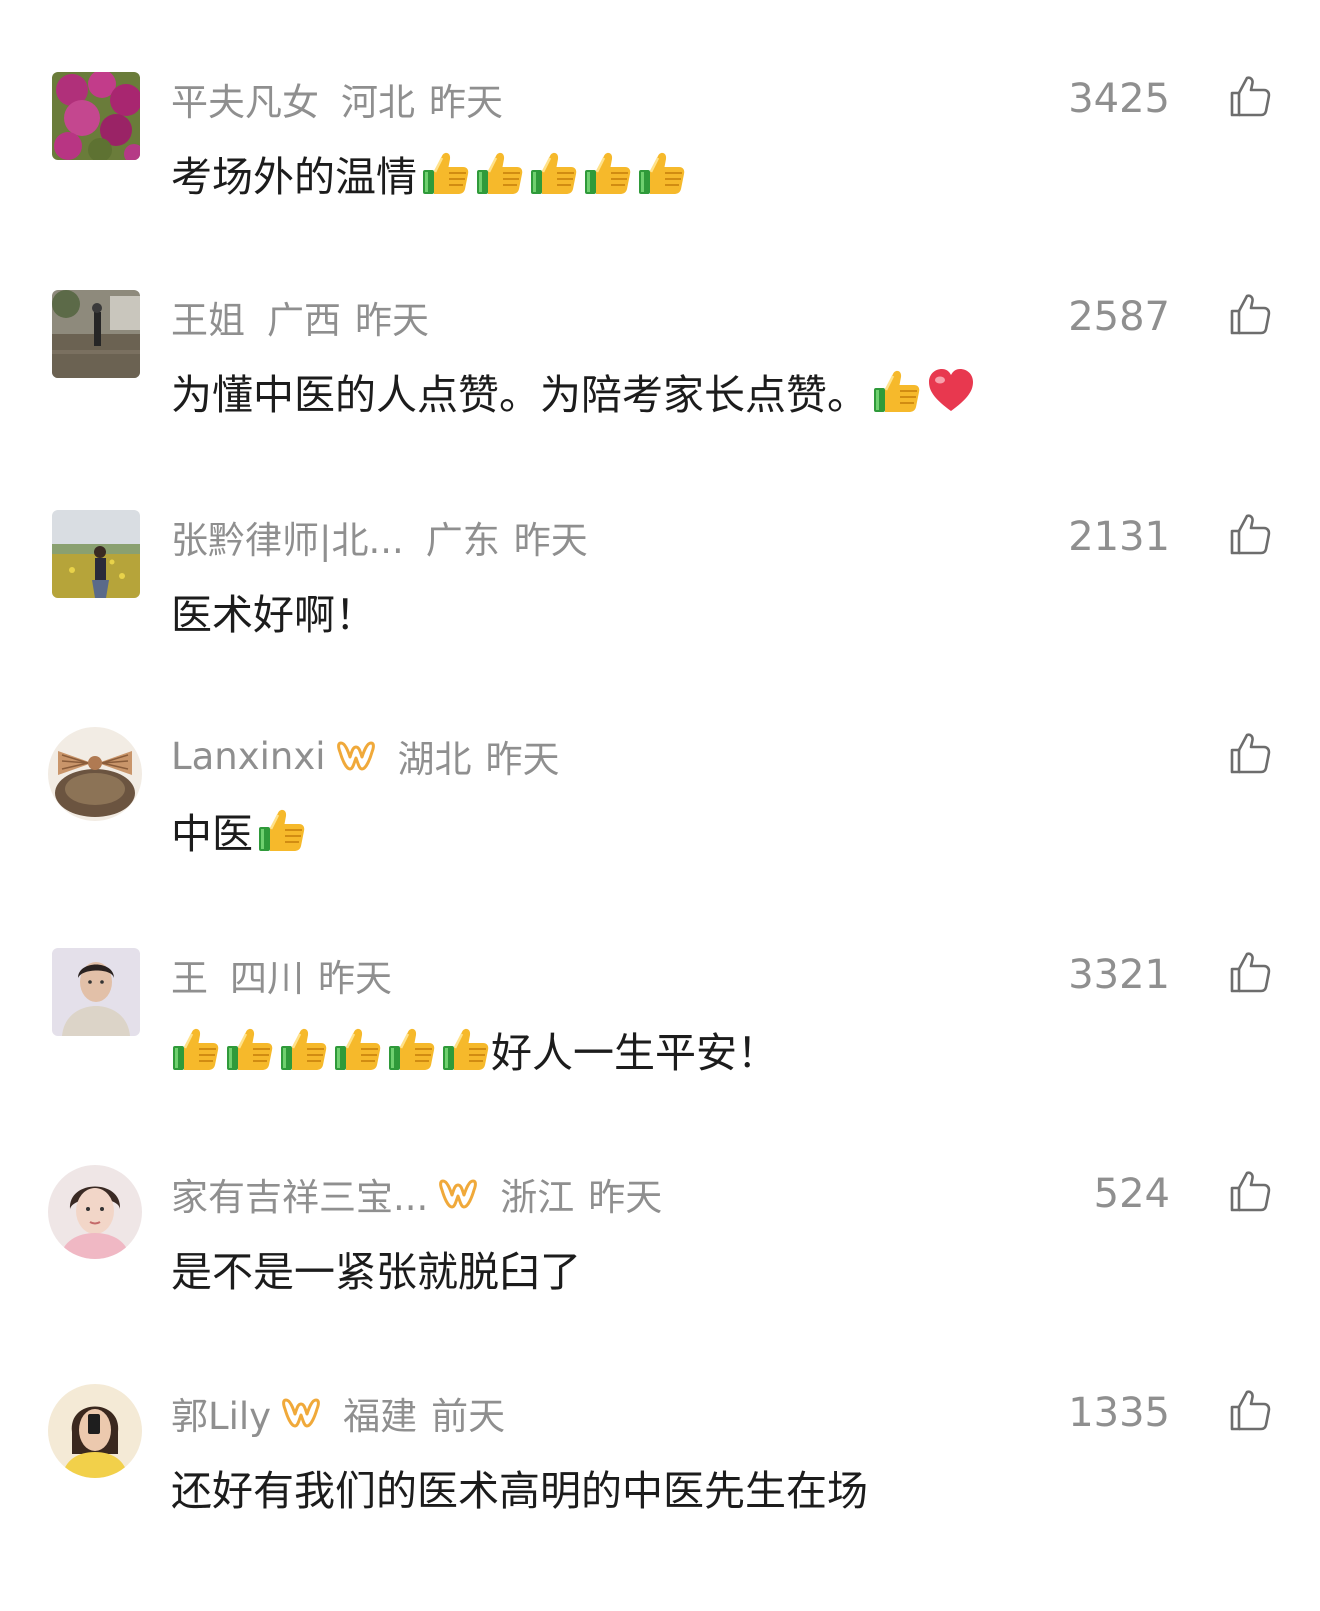 Image resolution: width=1320 pixels, height=1611 pixels. Describe the element at coordinates (212, 834) in the screenshot. I see `comment-text-content: 中医` at that location.